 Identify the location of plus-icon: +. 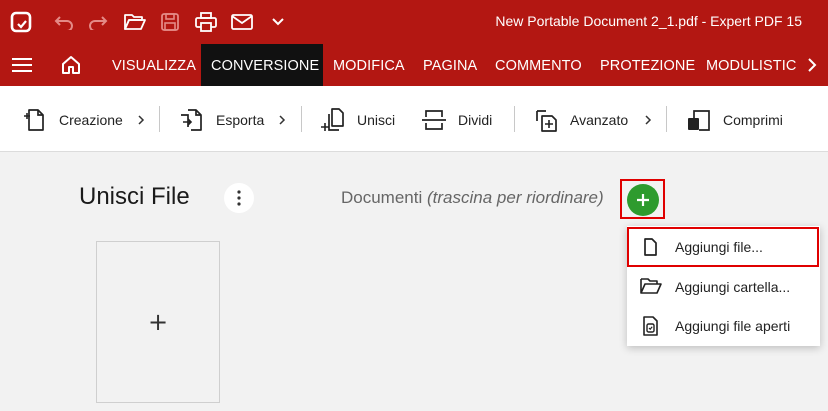
(158, 322).